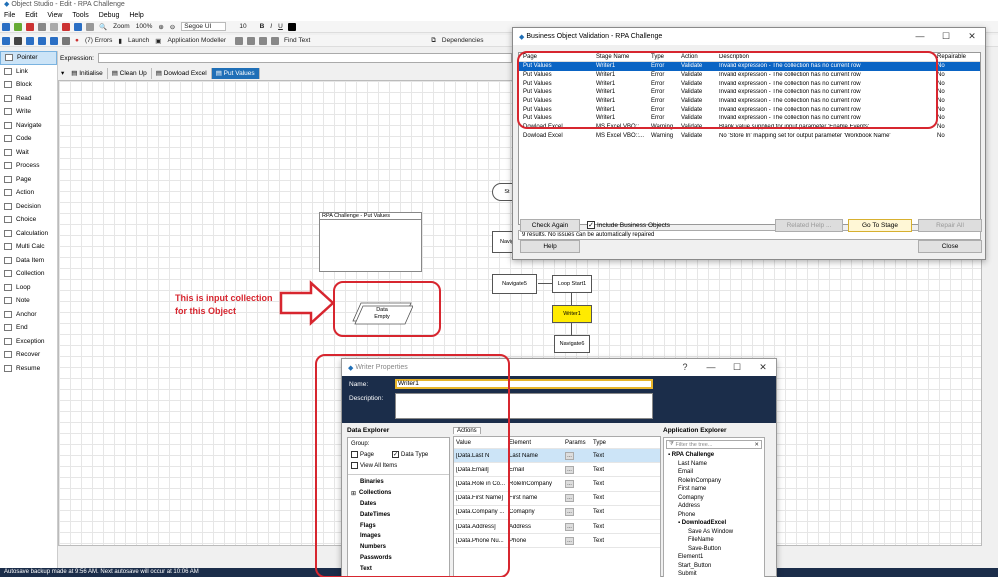 The image size is (998, 577). Describe the element at coordinates (66, 40) in the screenshot. I see `reset-icon` at that location.